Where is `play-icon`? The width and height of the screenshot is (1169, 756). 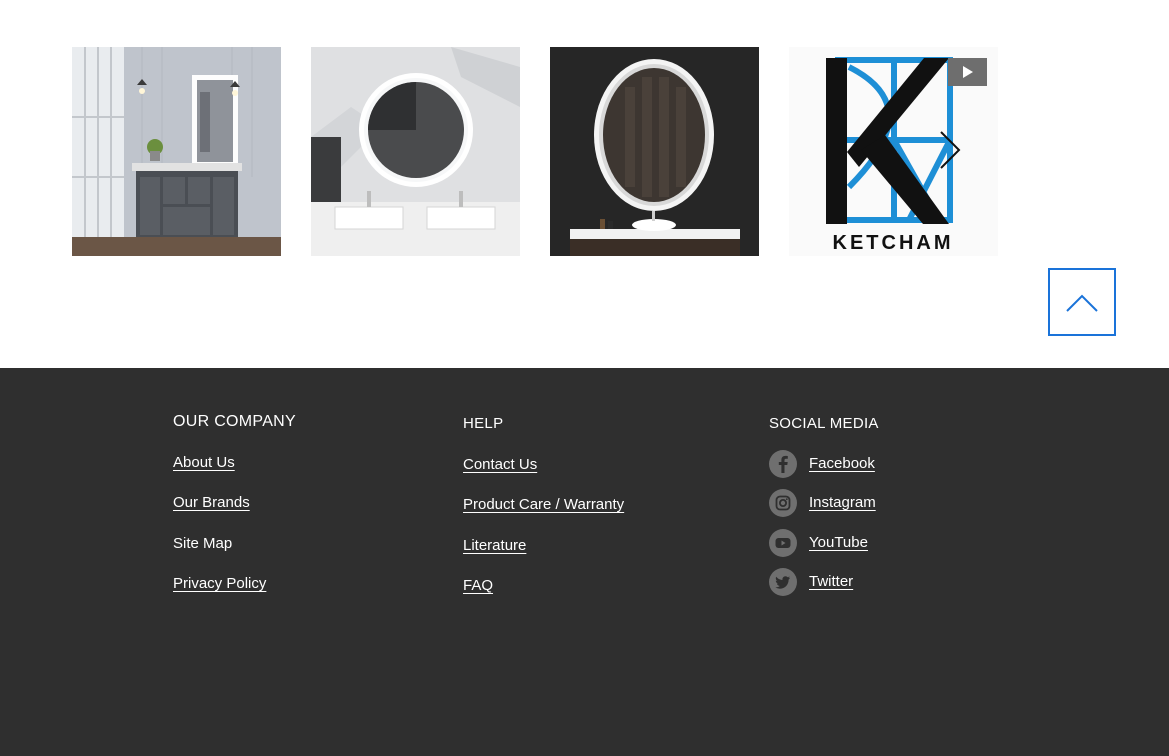 play-icon is located at coordinates (968, 72).